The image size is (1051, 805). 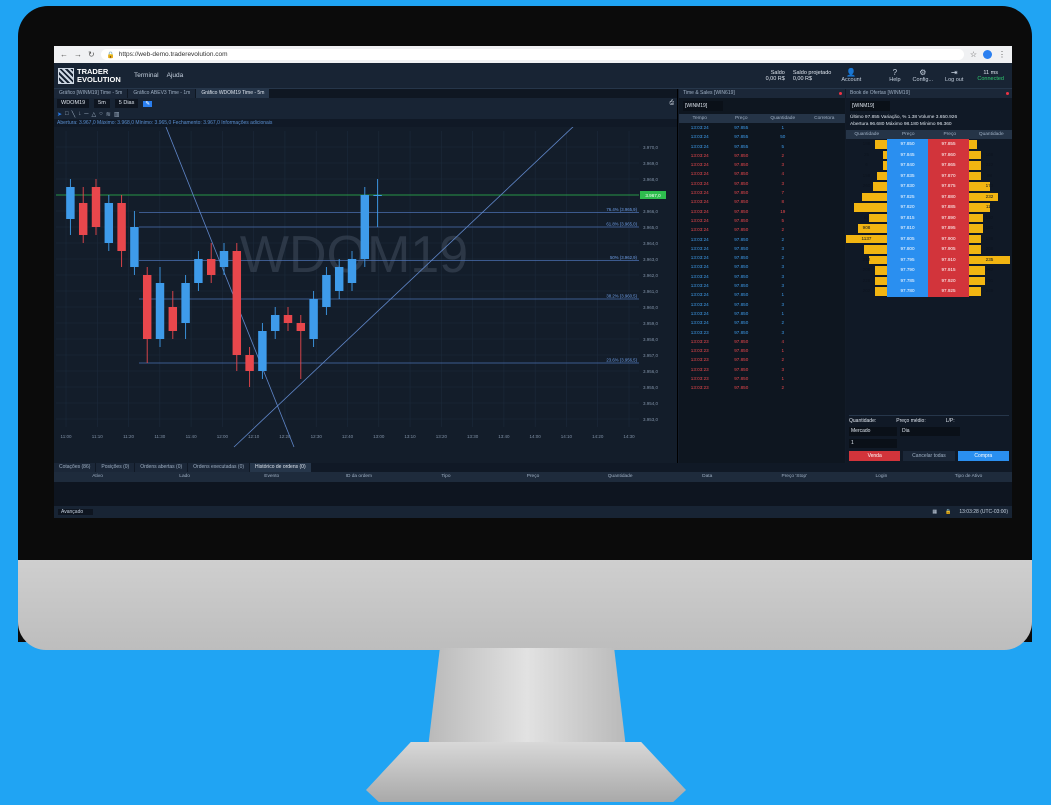 I want to click on cancel-all-button: Cancelar todas, so click(x=929, y=456).